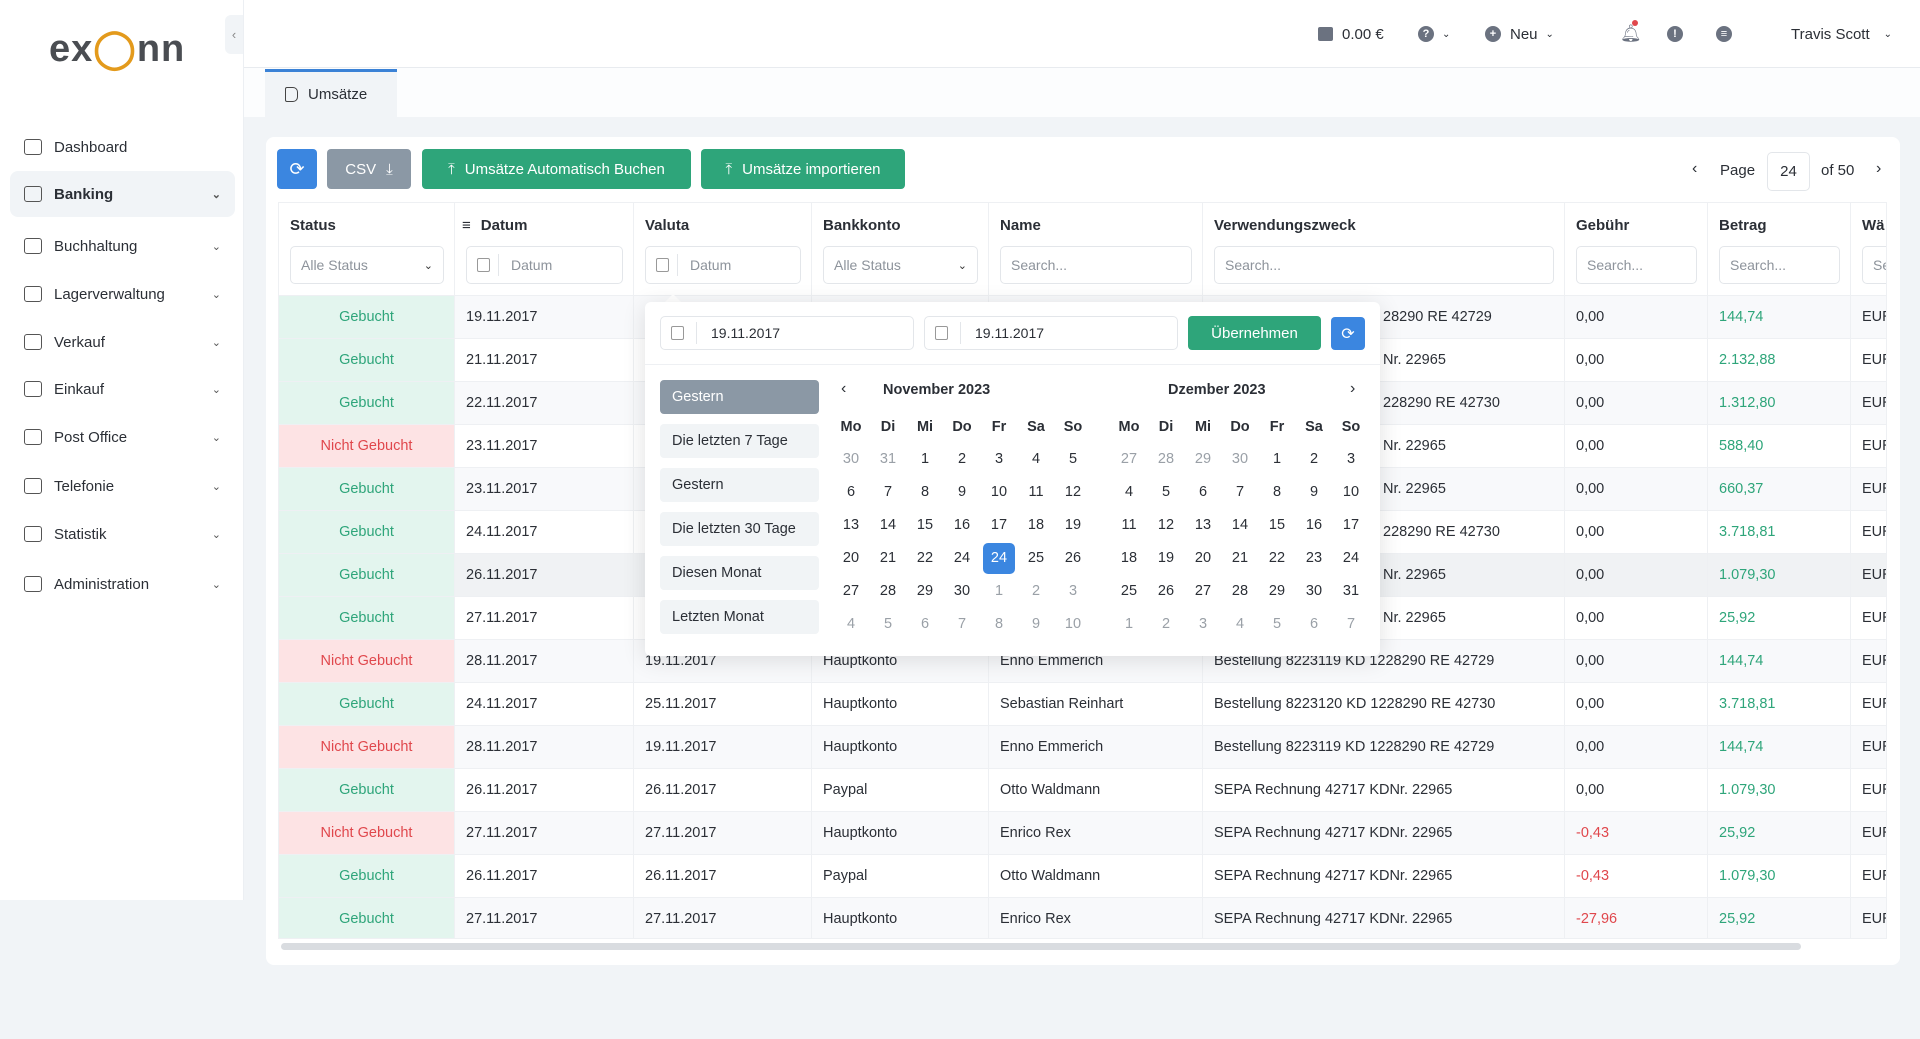 The height and width of the screenshot is (1039, 1920). I want to click on sidebar-item-post-office: Post Office ⌄, so click(122, 437).